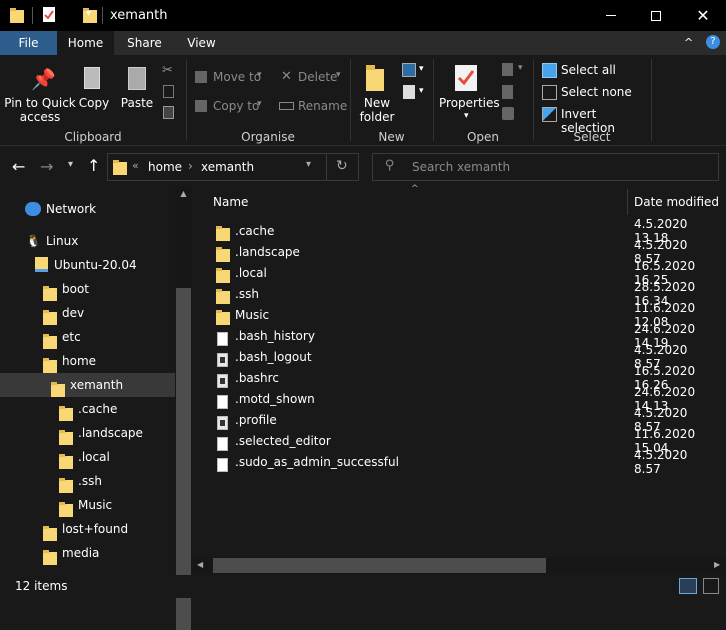 The height and width of the screenshot is (630, 726). Describe the element at coordinates (201, 43) in the screenshot. I see `tab-view: View` at that location.